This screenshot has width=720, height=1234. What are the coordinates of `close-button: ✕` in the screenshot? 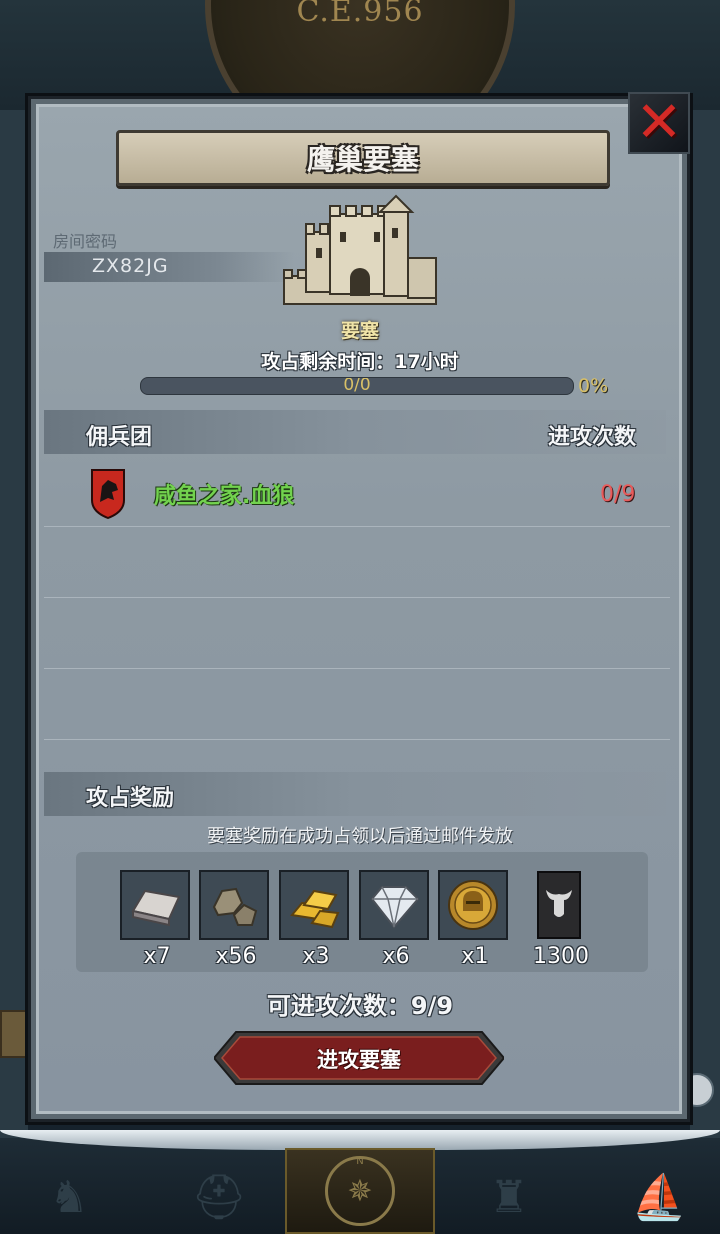 It's located at (659, 123).